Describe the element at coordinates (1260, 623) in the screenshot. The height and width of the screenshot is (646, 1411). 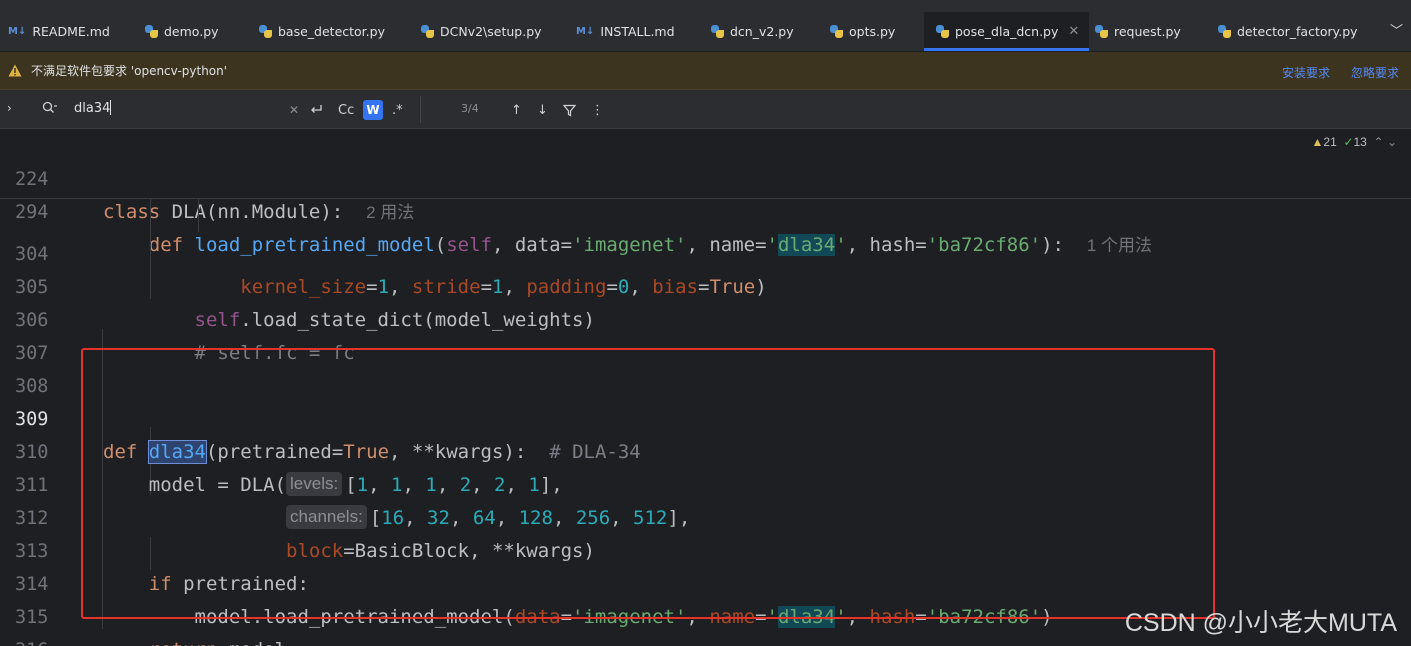
I see `watermark: CSDN @小小老大MUTA` at that location.